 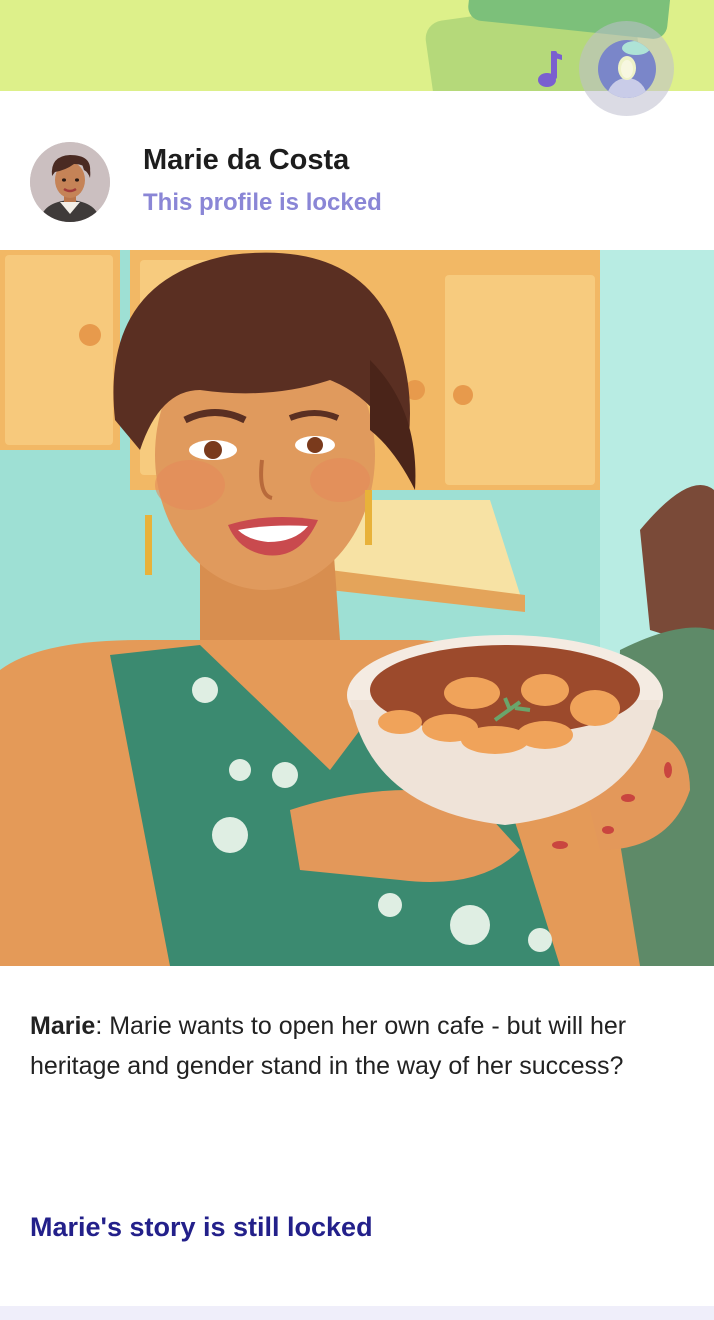 I want to click on music-button, so click(x=550, y=69).